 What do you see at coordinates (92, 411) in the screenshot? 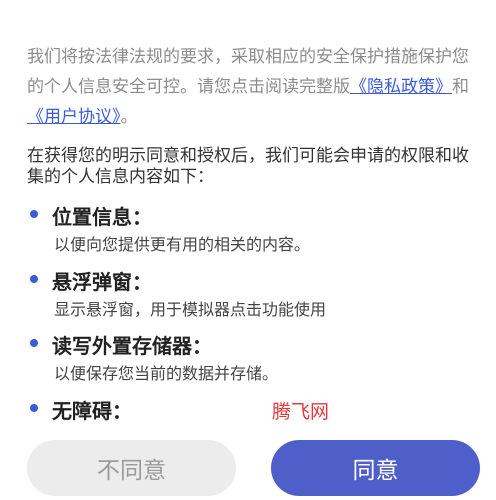
I see `permission-title: 无障碍：` at bounding box center [92, 411].